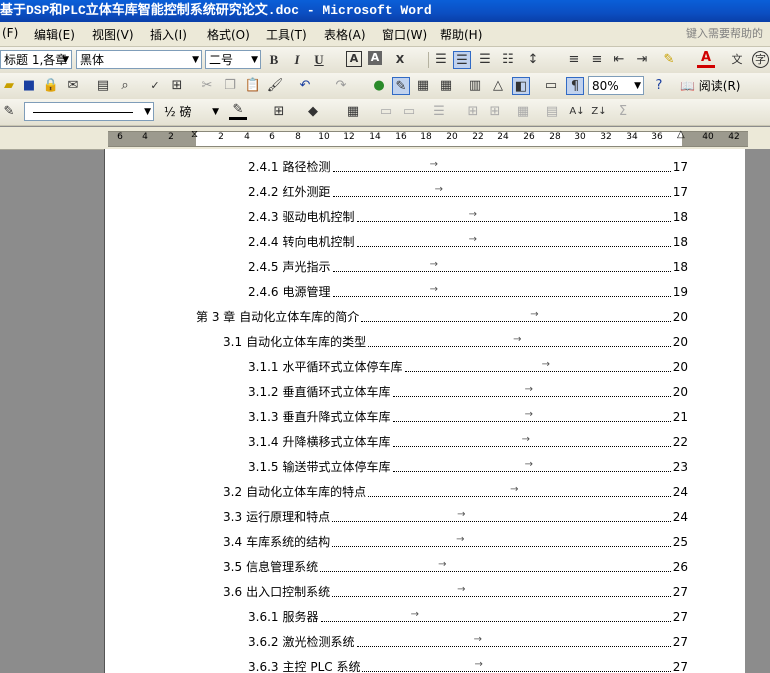 This screenshot has width=770, height=673. I want to click on toc-entry: 3.6 出入口控制系统 → 27, so click(455, 592).